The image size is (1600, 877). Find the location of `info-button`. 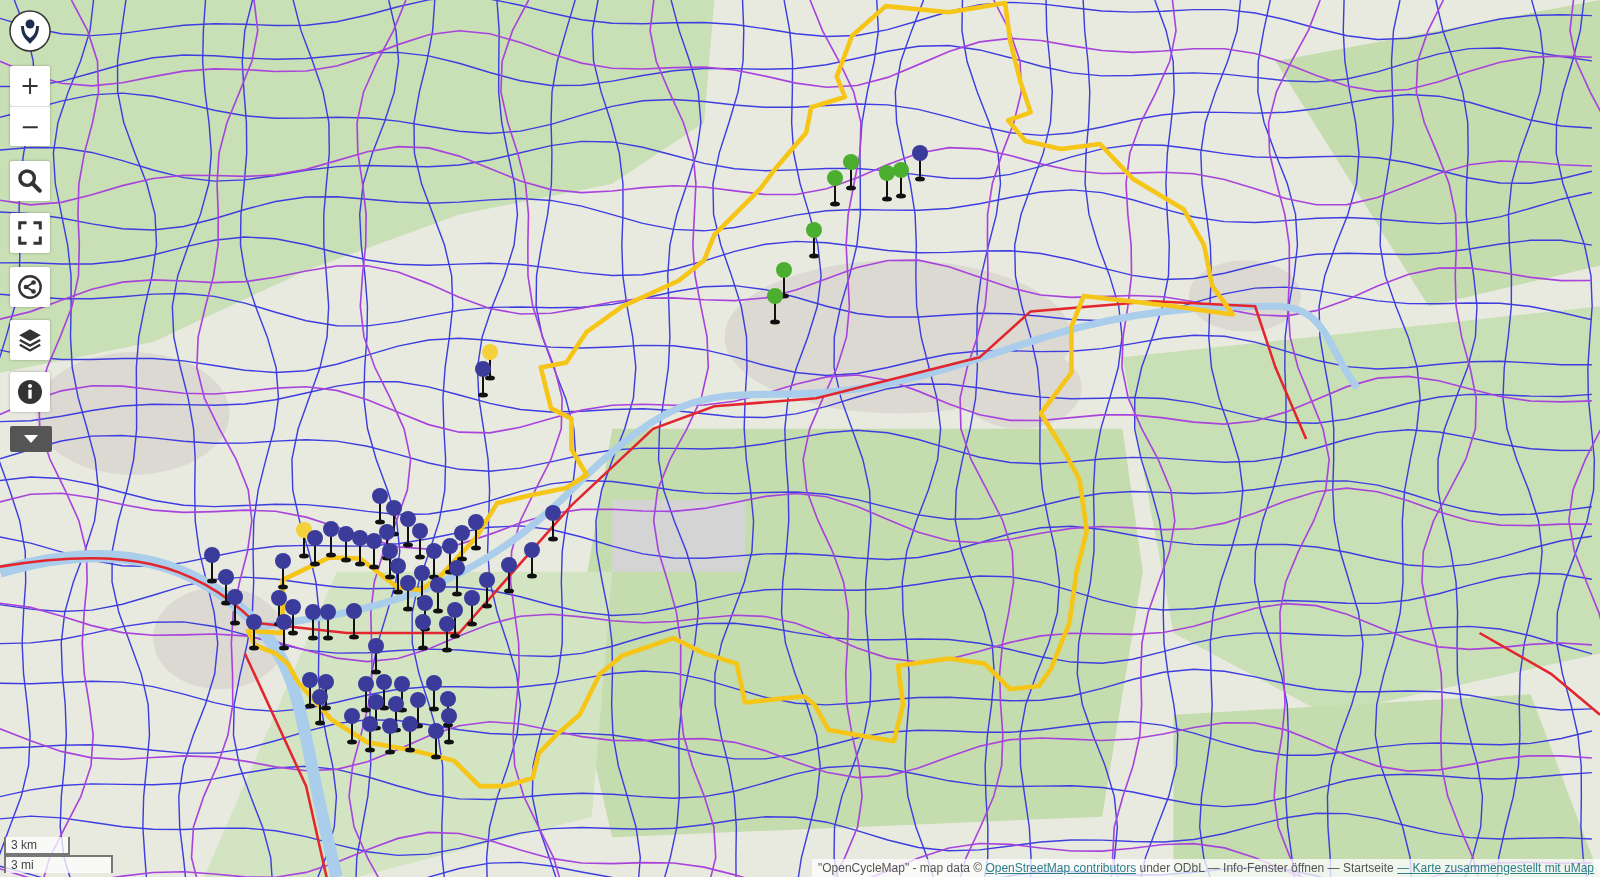

info-button is located at coordinates (30, 392).